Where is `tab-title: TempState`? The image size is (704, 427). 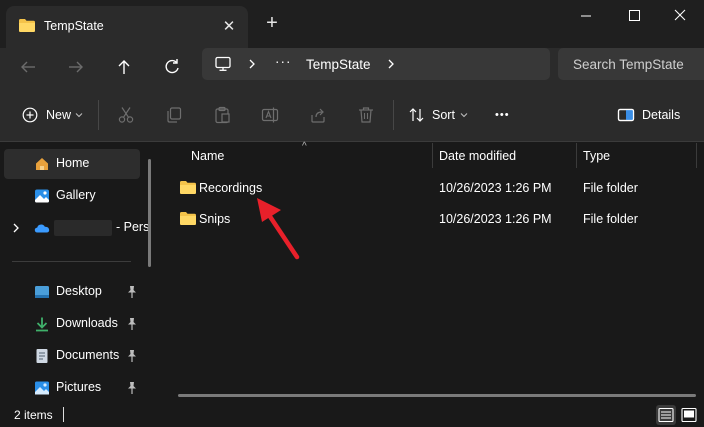
tab-title: TempState is located at coordinates (74, 26).